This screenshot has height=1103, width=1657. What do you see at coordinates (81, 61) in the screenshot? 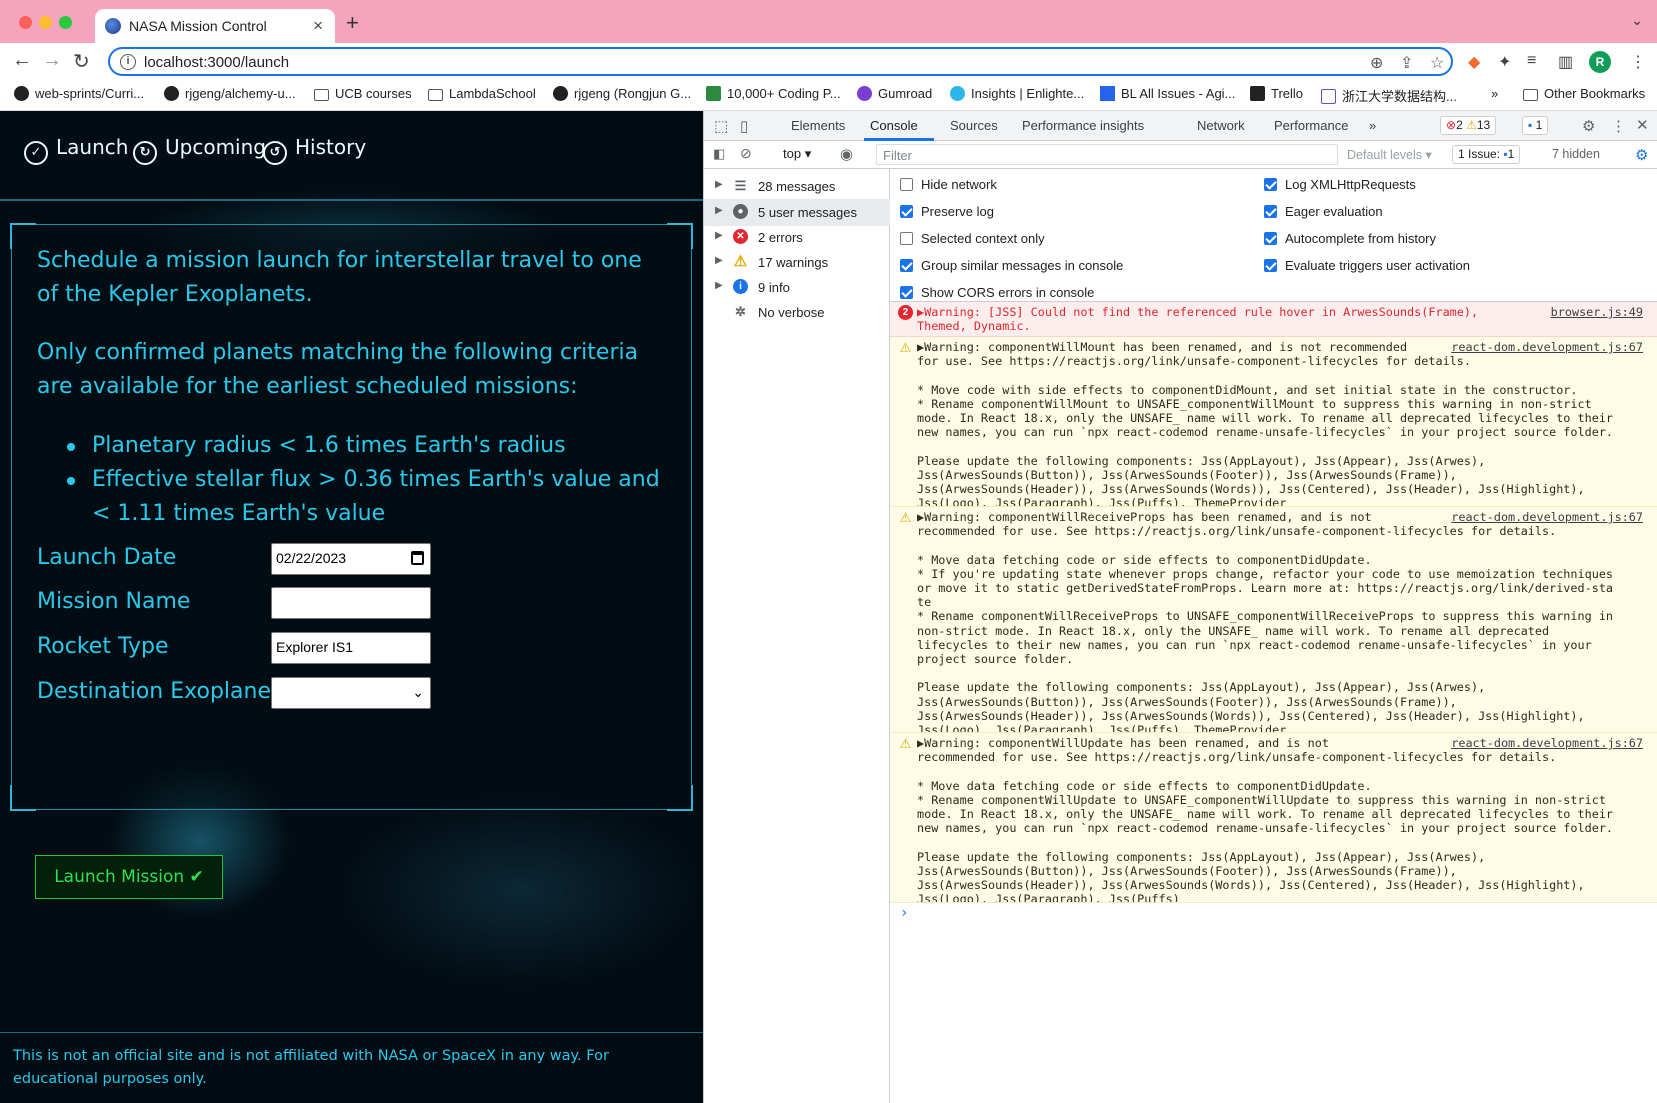
I see `reload-icon: ↻` at bounding box center [81, 61].